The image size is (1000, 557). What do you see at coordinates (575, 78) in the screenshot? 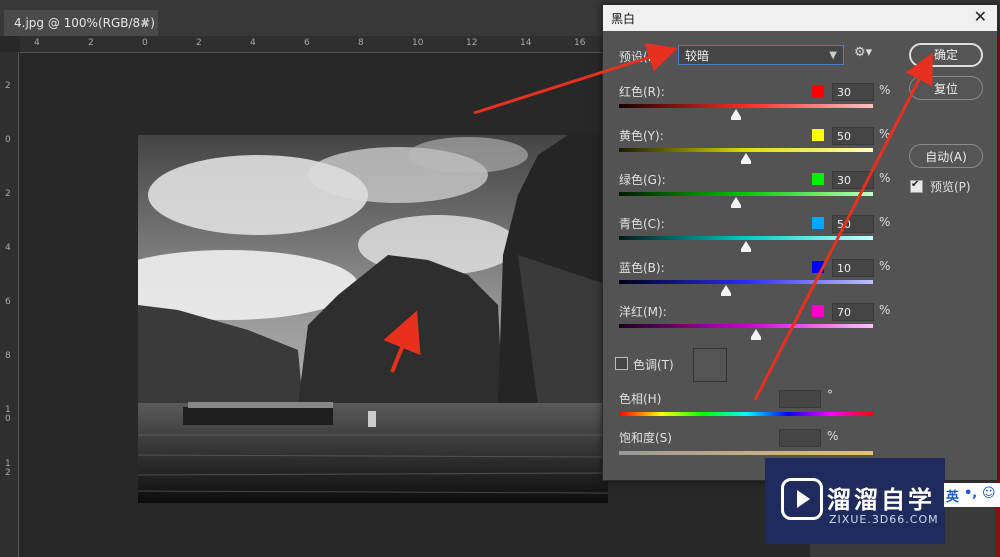
I see `arrow-to-preset` at bounding box center [575, 78].